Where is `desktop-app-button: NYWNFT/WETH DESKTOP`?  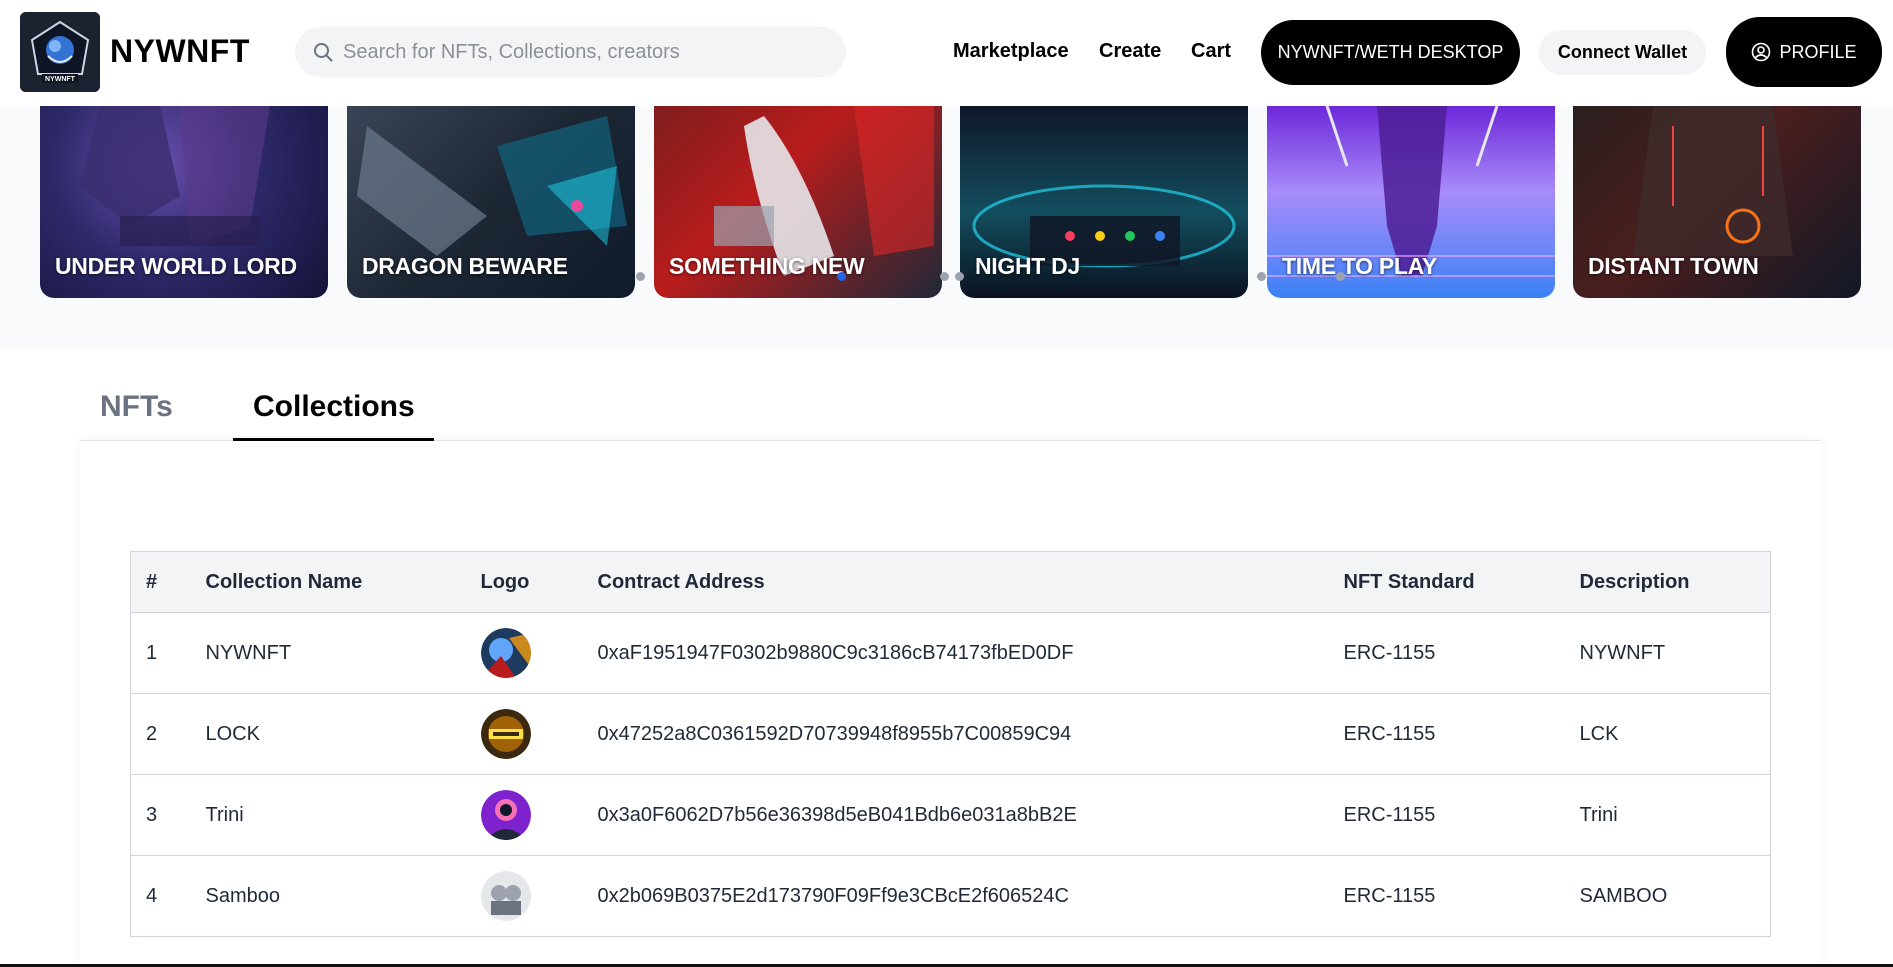 desktop-app-button: NYWNFT/WETH DESKTOP is located at coordinates (1390, 52).